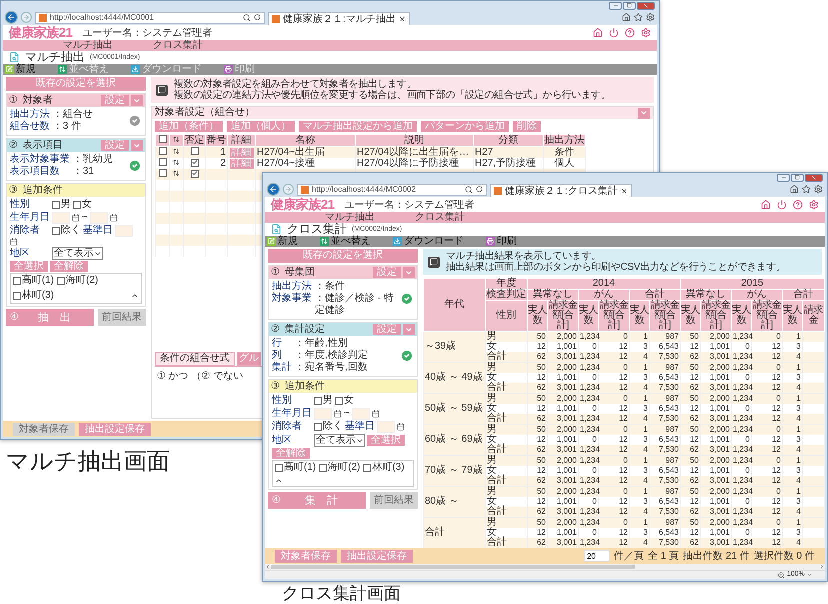 This screenshot has width=828, height=604. What do you see at coordinates (646, 522) in the screenshot?
I see `table-cell: 1` at bounding box center [646, 522].